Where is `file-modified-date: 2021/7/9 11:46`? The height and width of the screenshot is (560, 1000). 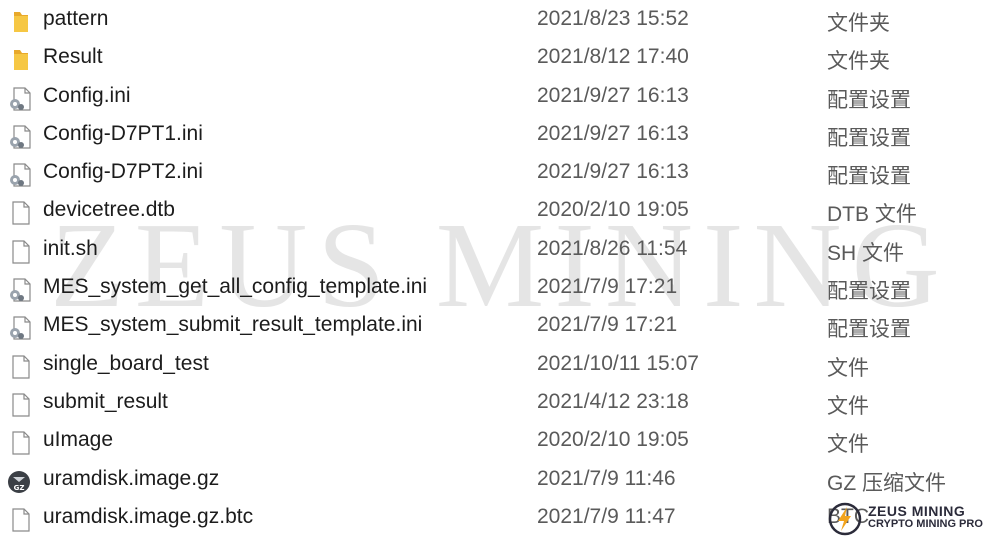 file-modified-date: 2021/7/9 11:46 is located at coordinates (606, 478).